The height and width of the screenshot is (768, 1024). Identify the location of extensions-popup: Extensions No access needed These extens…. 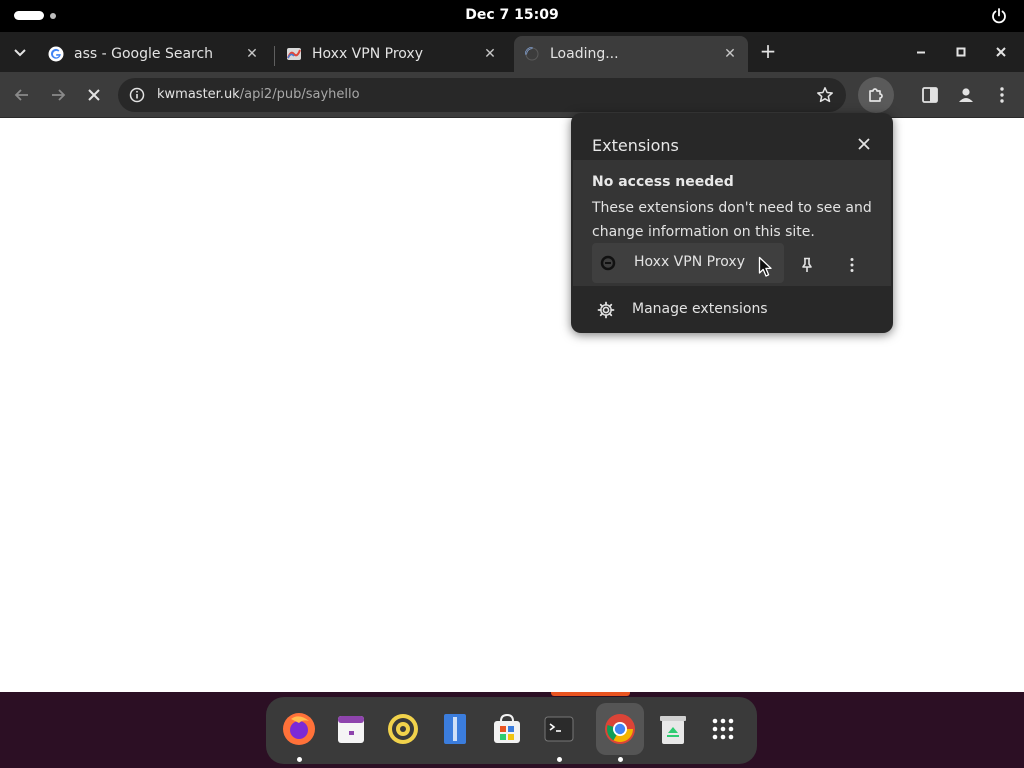
(732, 223).